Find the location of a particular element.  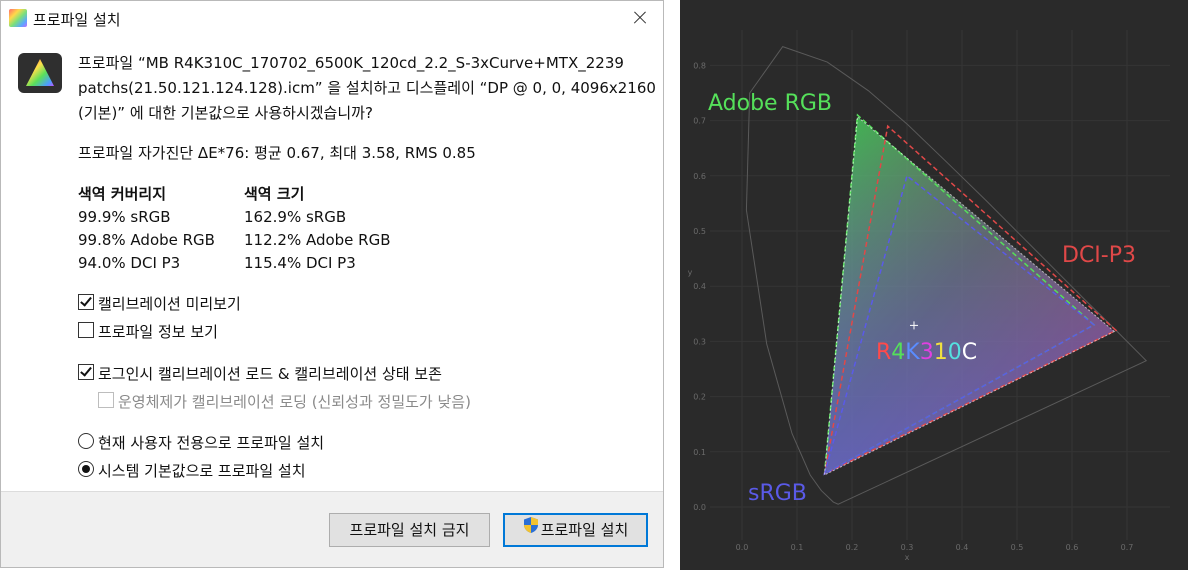

monitor-label-char: 1 is located at coordinates (941, 352).